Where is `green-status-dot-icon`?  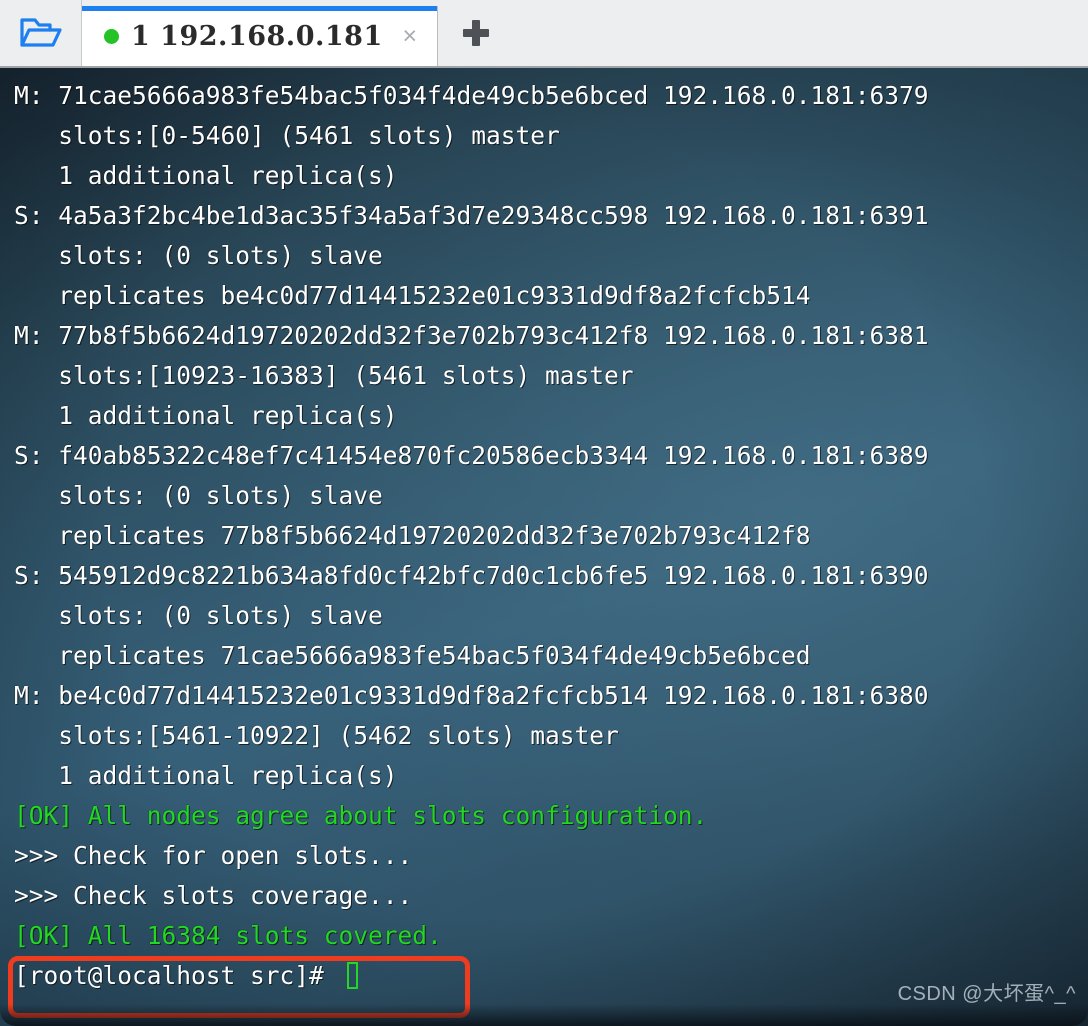 green-status-dot-icon is located at coordinates (111, 36).